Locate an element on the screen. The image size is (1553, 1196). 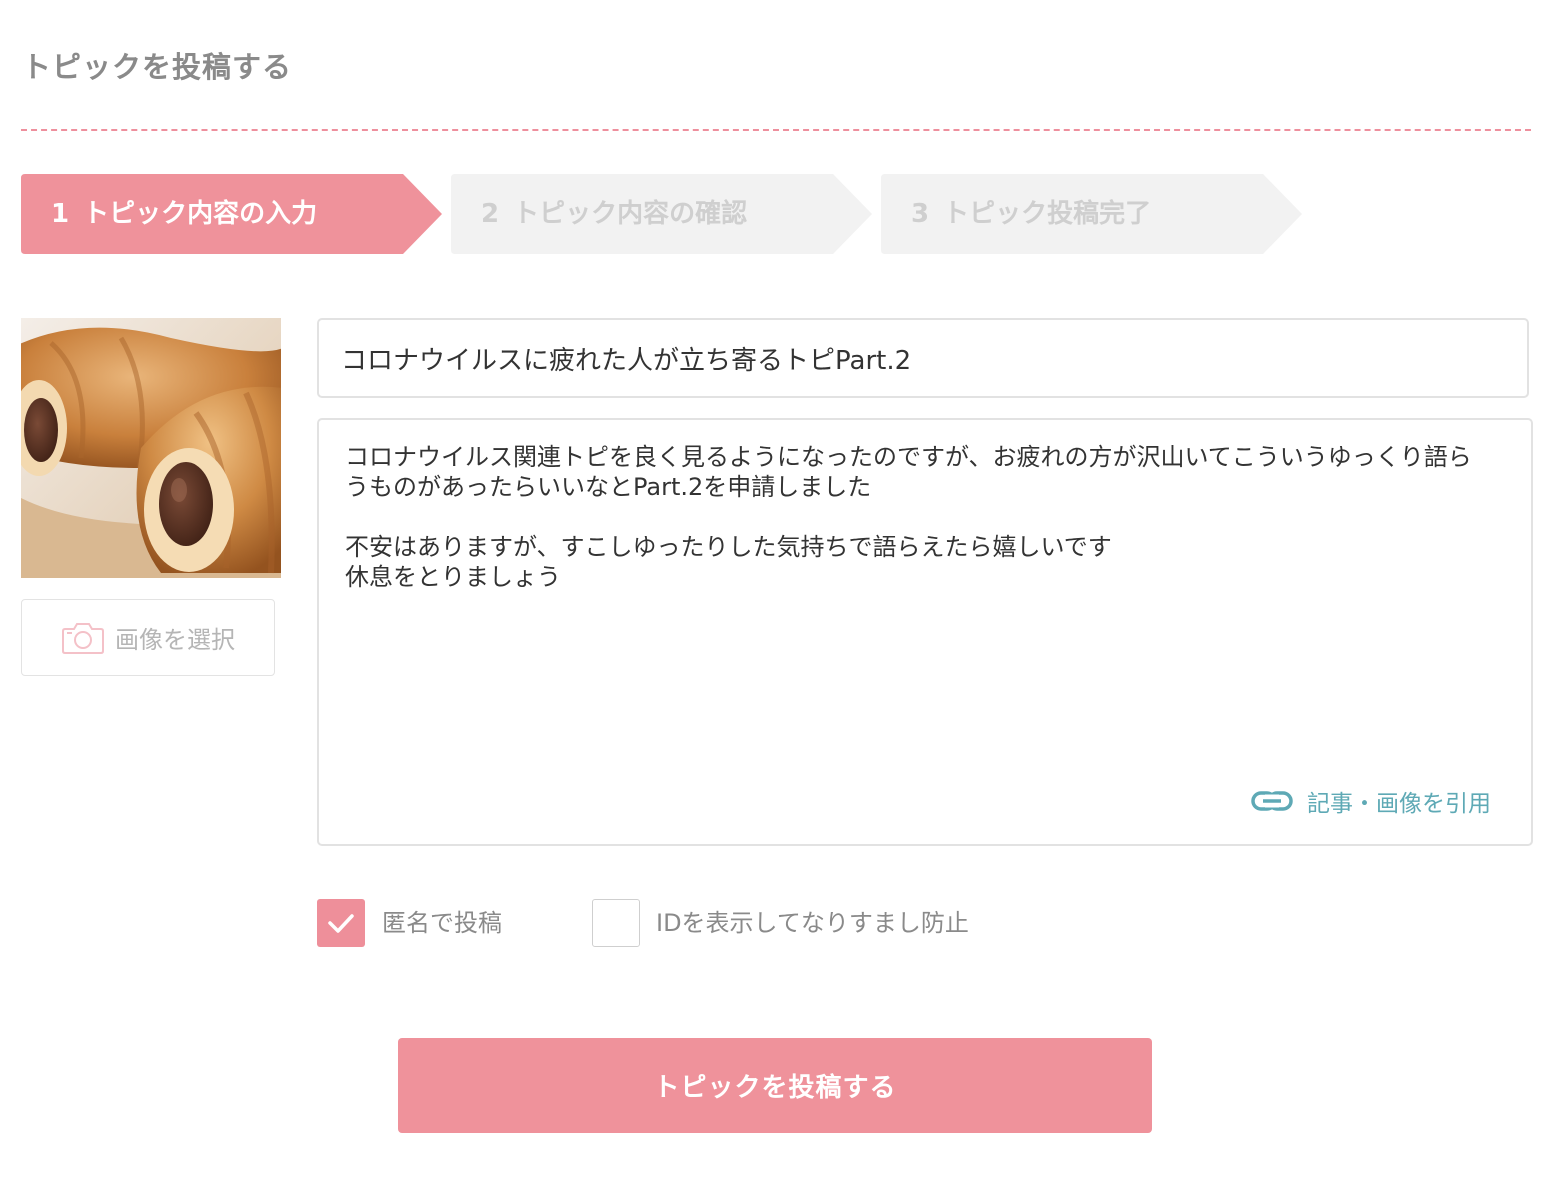
camera-icon is located at coordinates (83, 638).